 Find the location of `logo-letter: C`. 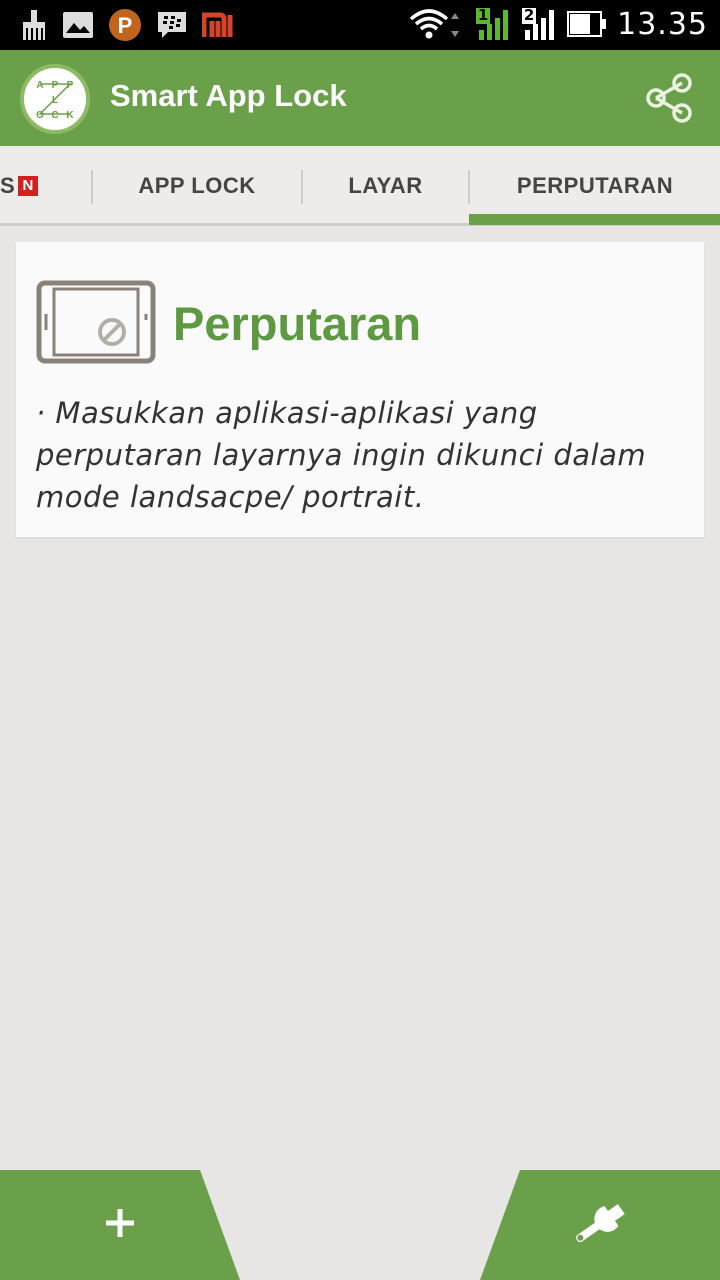

logo-letter: C is located at coordinates (54, 115).